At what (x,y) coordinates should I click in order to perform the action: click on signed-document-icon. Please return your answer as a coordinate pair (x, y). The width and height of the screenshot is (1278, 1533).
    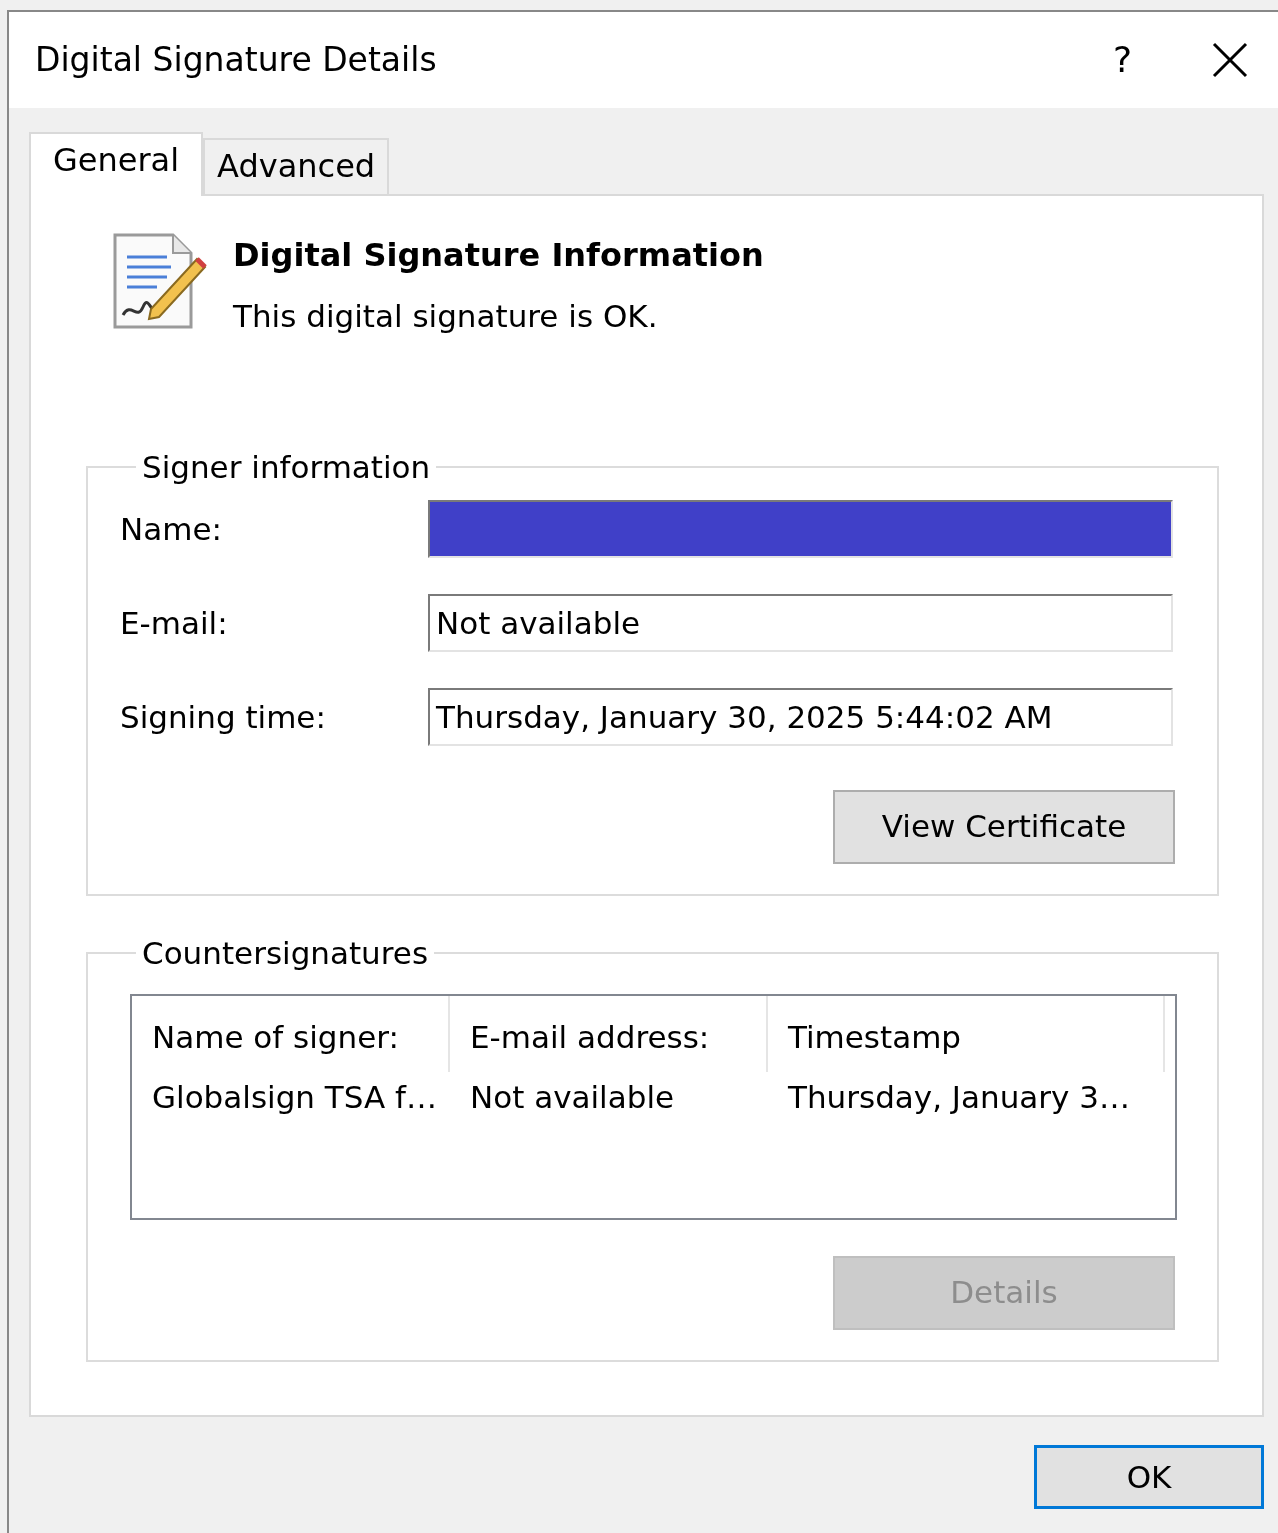
    Looking at the image, I should click on (159, 281).